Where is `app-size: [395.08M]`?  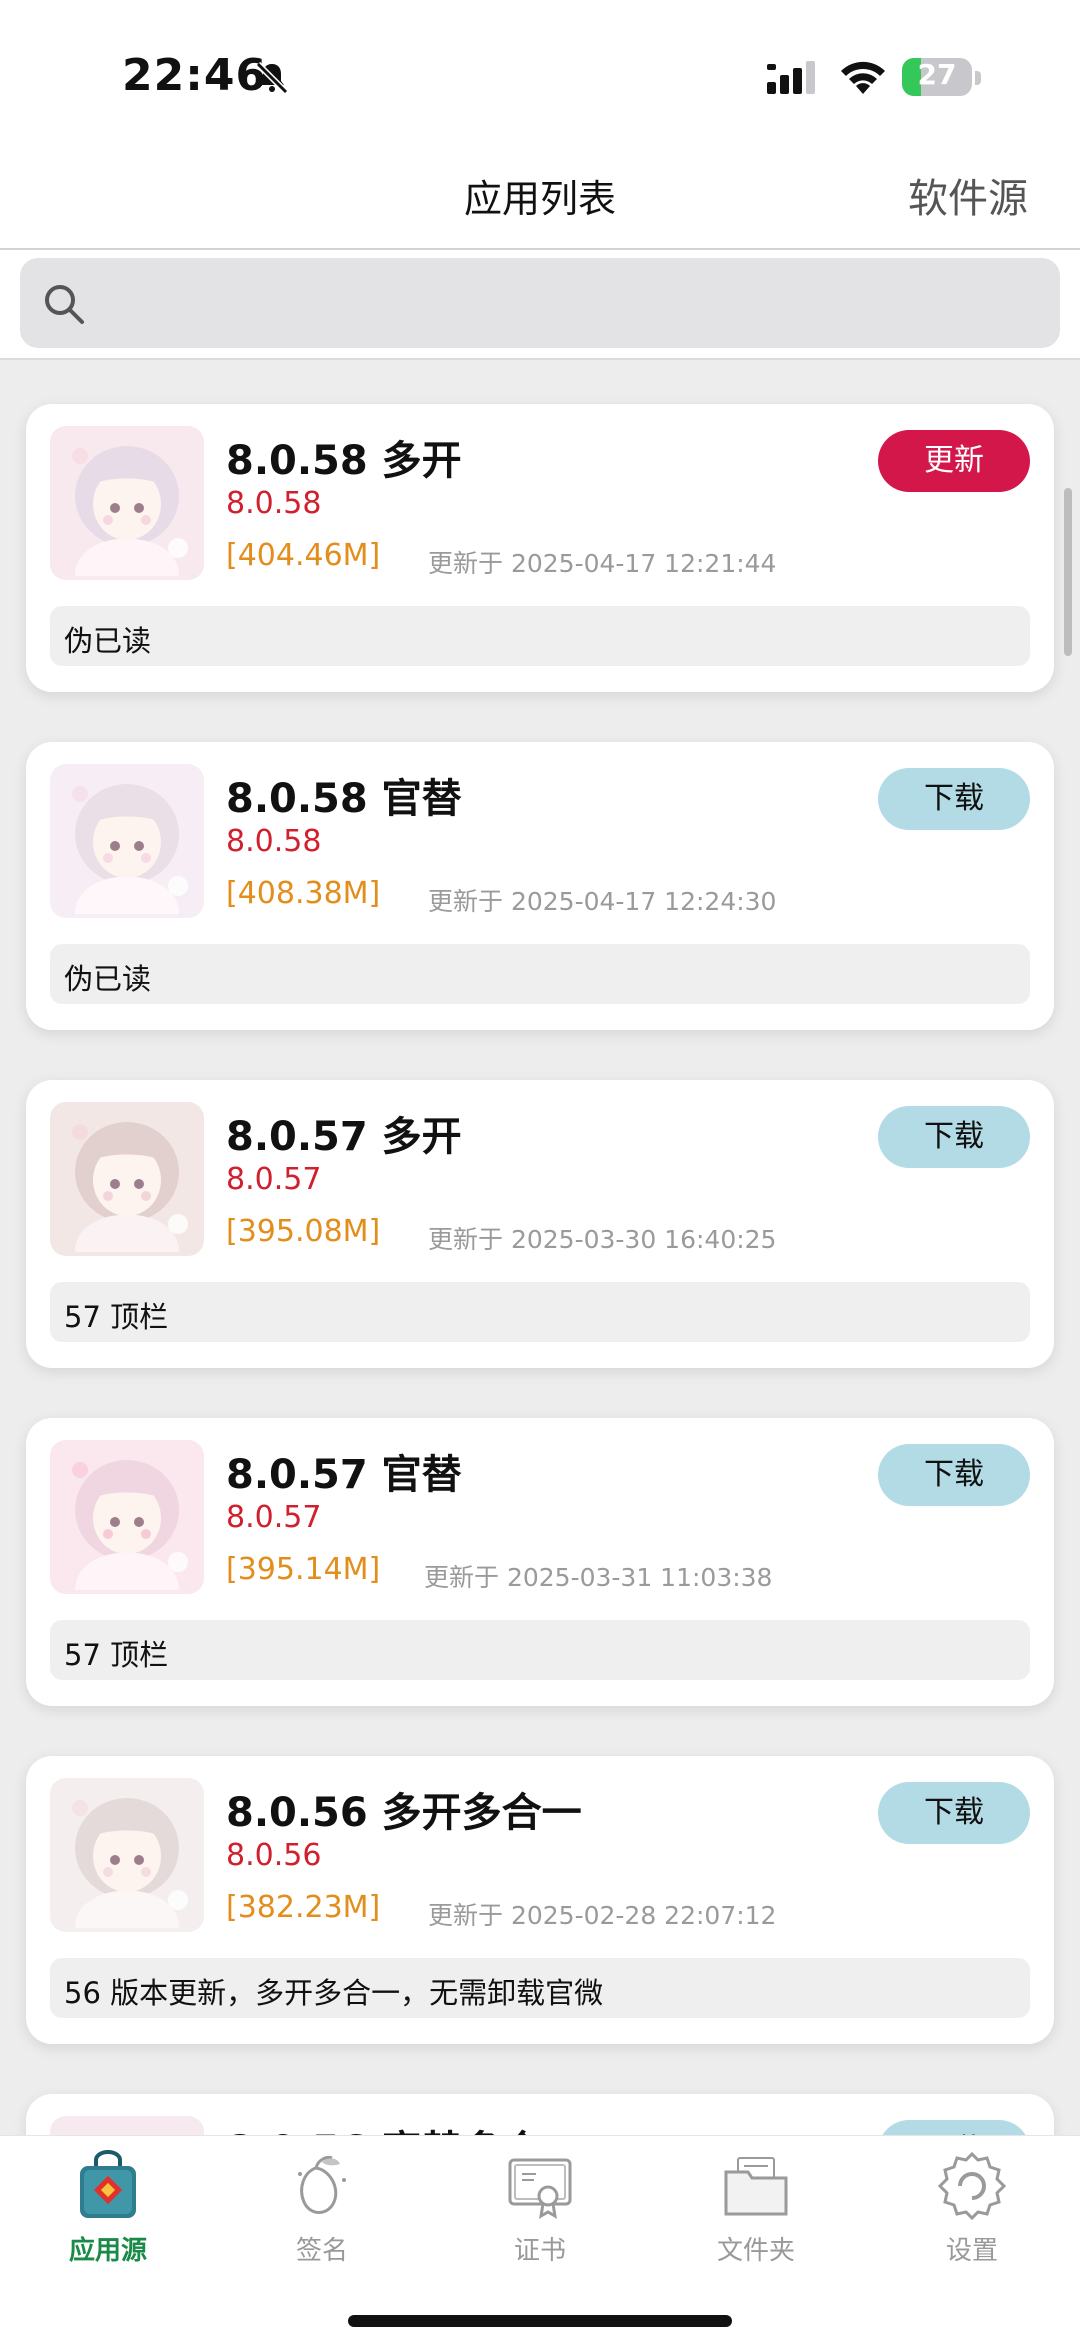
app-size: [395.08M] is located at coordinates (303, 1231).